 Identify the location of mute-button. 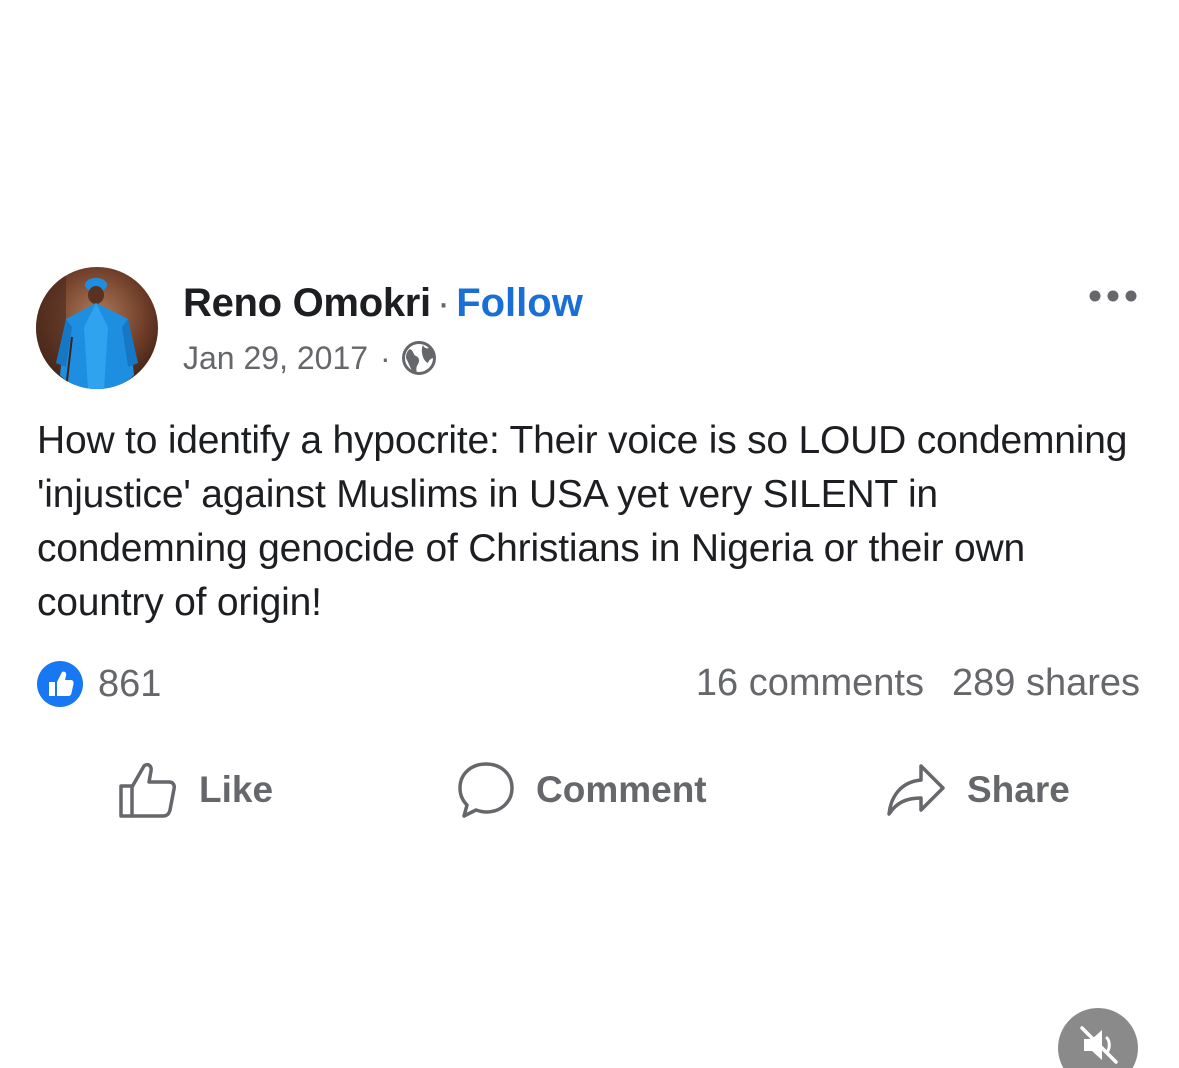
(1098, 1038).